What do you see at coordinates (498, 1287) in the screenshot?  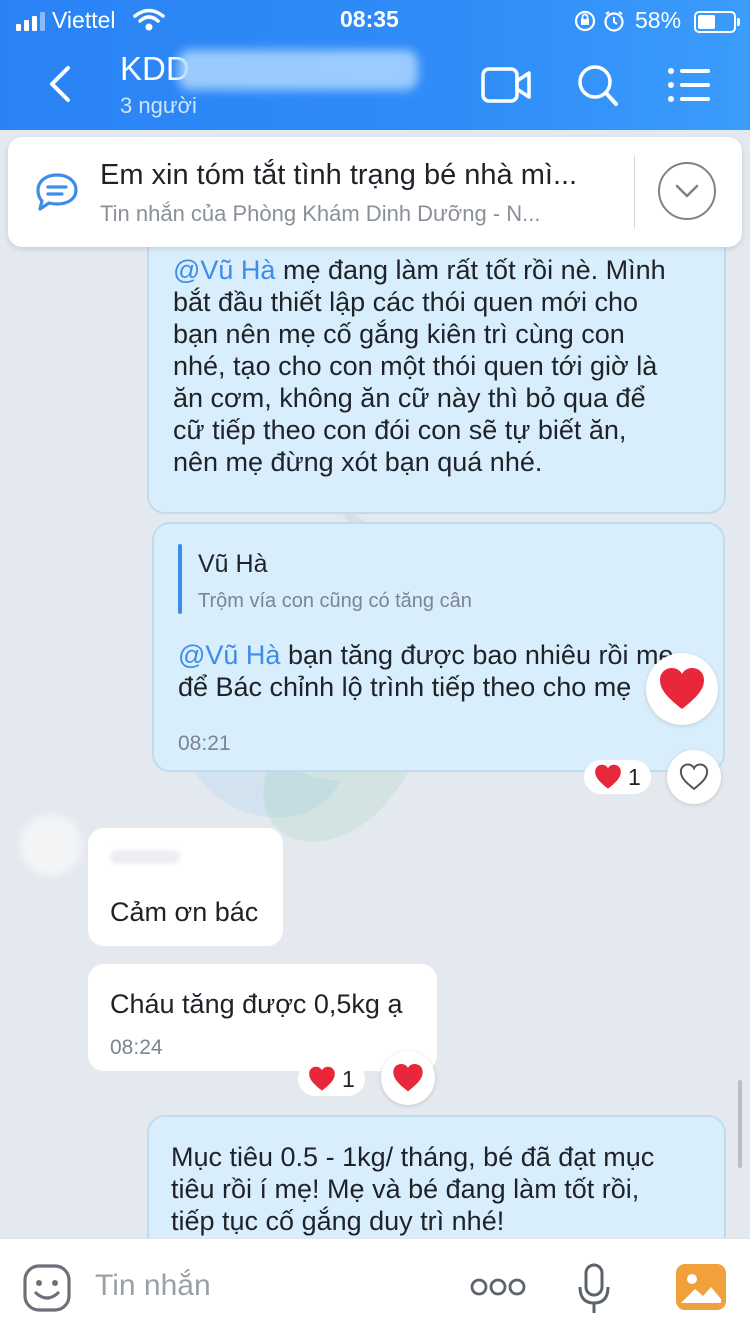 I see `more-icon` at bounding box center [498, 1287].